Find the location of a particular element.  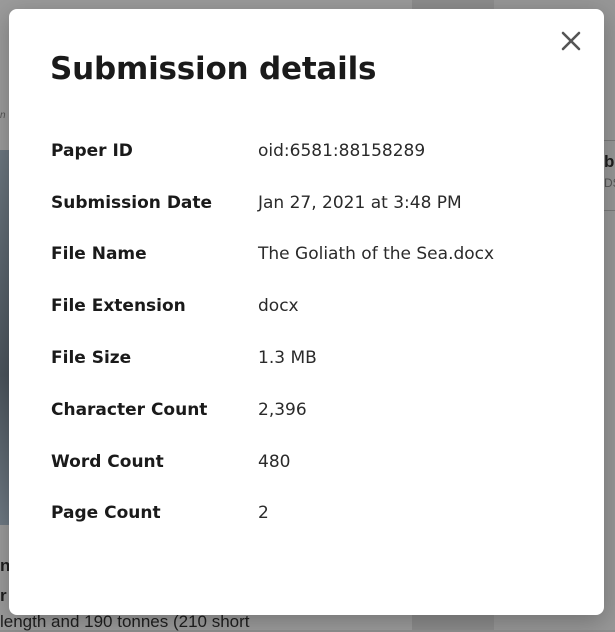

detail-value: 1.3 MB is located at coordinates (287, 358).